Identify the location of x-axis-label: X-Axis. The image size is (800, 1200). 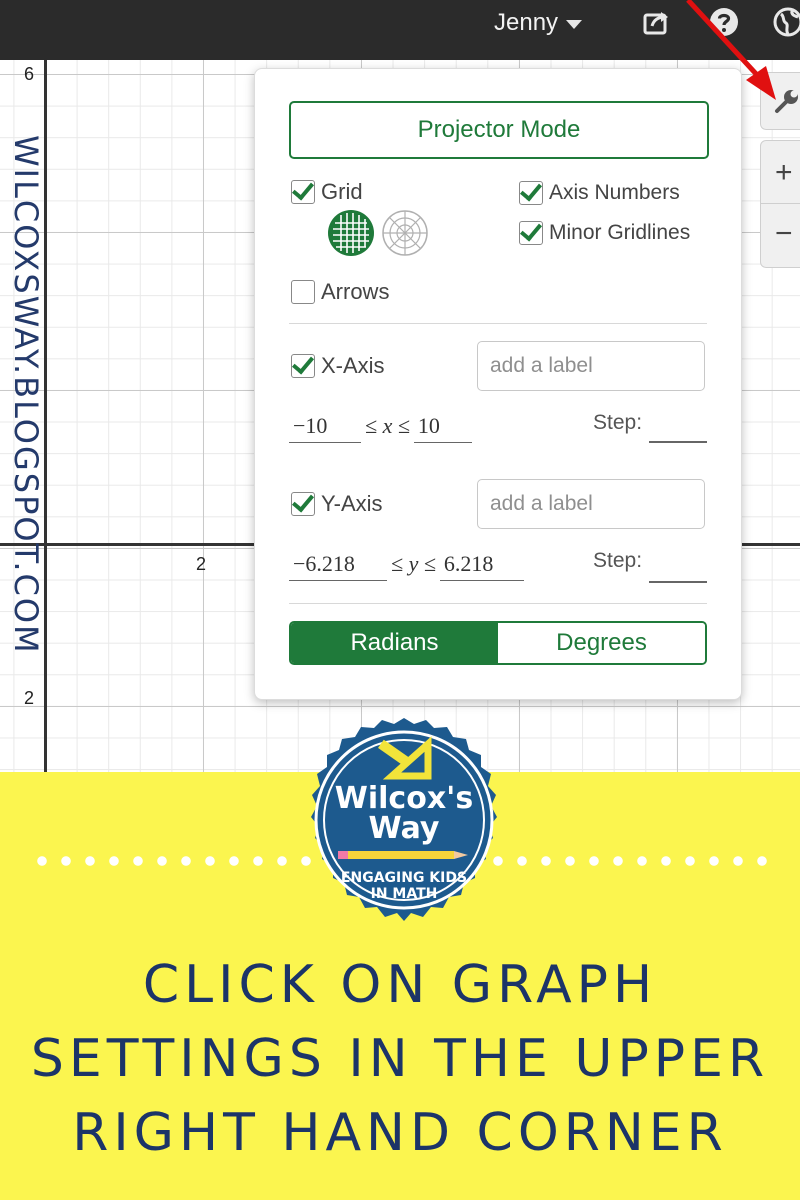
(353, 365).